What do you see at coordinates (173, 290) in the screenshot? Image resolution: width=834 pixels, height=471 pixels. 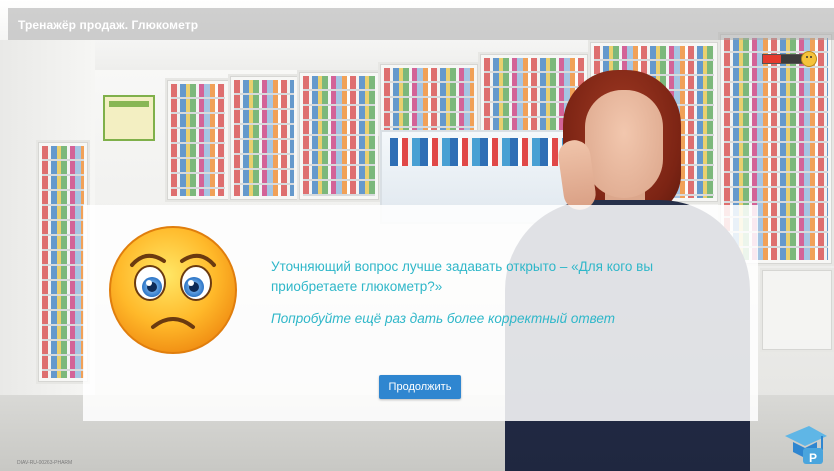 I see `sad-face-emoji-icon` at bounding box center [173, 290].